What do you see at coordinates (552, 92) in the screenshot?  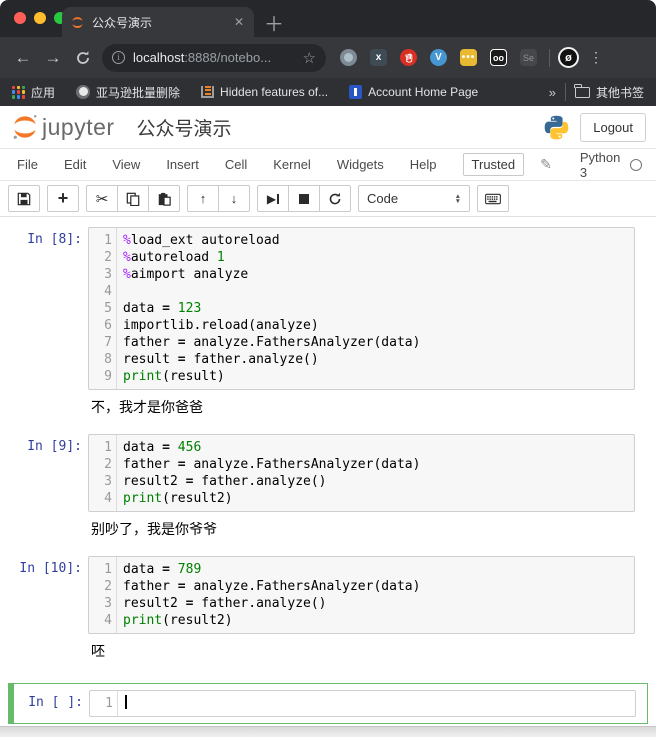 I see `bookmarks-overflow-icon: »` at bounding box center [552, 92].